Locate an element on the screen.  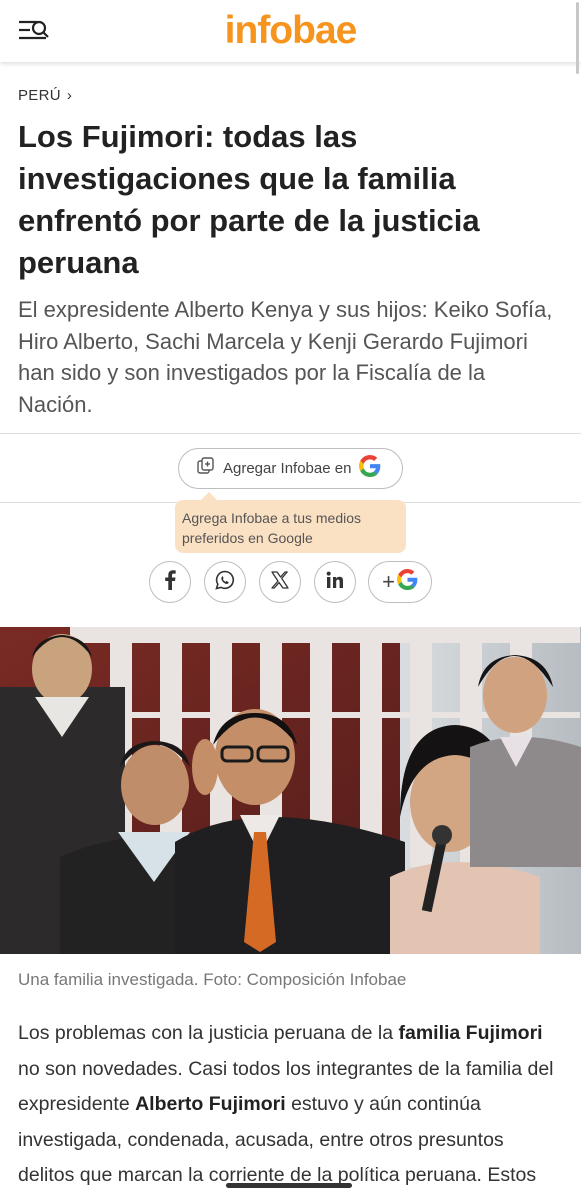
plus-label: + is located at coordinates (388, 581).